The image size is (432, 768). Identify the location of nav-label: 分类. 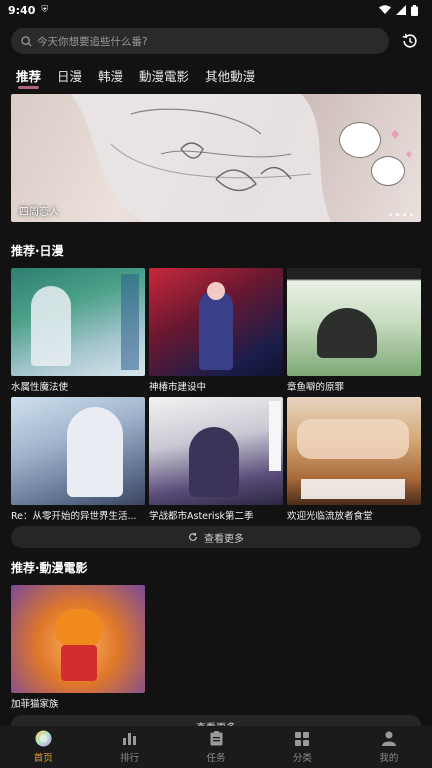
(302, 758).